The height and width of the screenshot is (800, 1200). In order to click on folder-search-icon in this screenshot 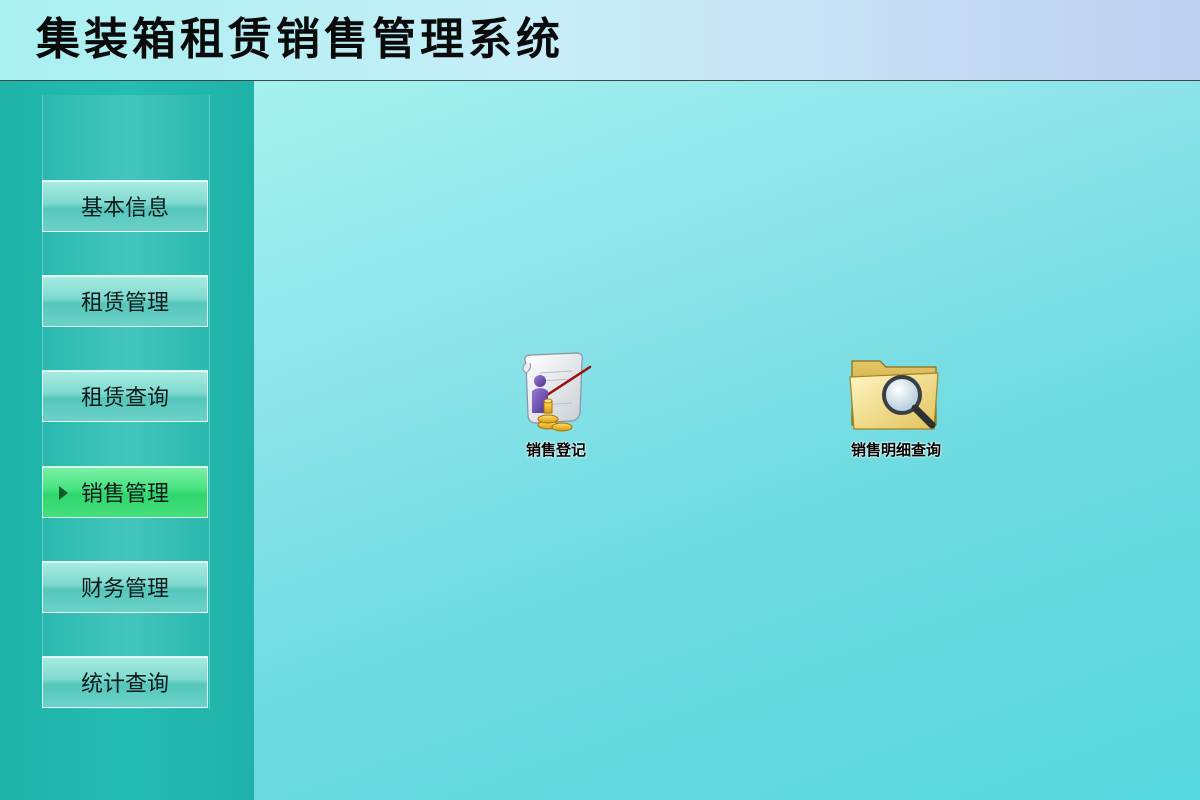, I will do `click(896, 390)`.